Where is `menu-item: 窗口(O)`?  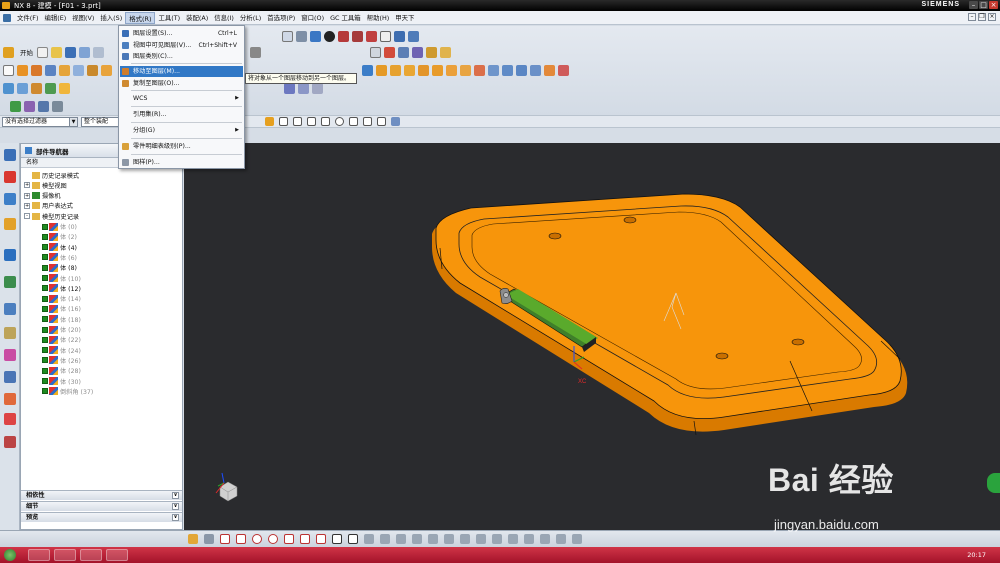 menu-item: 窗口(O) is located at coordinates (312, 18).